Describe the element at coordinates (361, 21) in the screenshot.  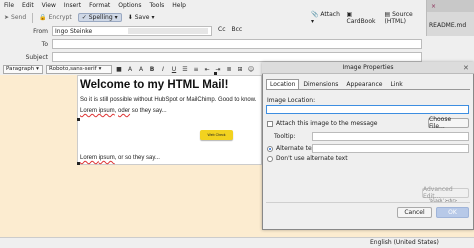
I see `cardbook-label: CardBook` at that location.